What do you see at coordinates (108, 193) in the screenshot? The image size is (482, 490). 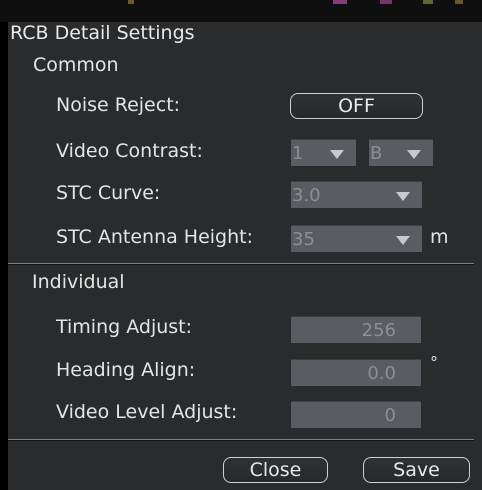 I see `stc-curve-label: STC Curve:` at bounding box center [108, 193].